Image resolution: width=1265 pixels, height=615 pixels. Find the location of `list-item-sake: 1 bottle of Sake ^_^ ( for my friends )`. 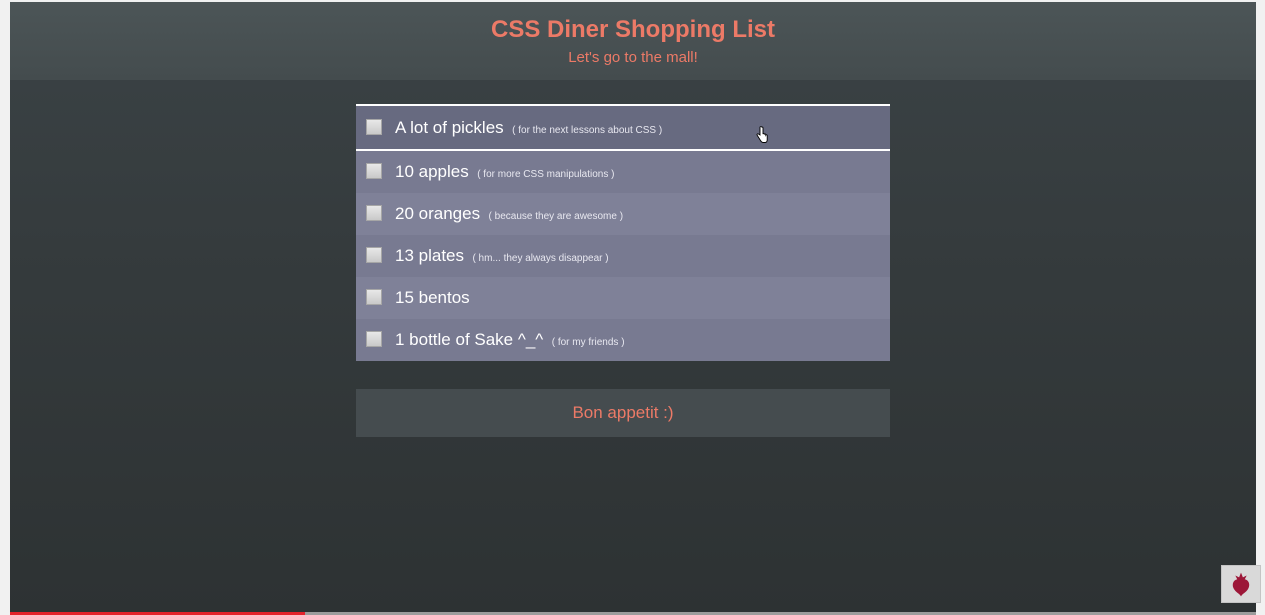

list-item-sake: 1 bottle of Sake ^_^ ( for my friends ) is located at coordinates (623, 340).